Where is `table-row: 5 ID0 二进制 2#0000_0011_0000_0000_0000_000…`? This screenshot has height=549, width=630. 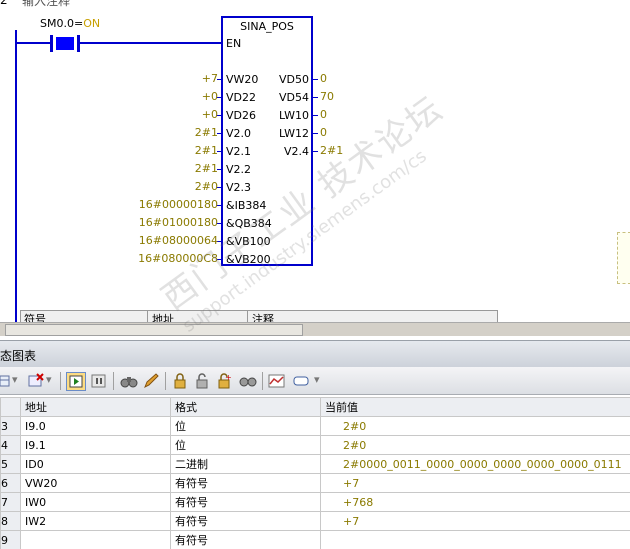 table-row: 5 ID0 二进制 2#0000_0011_0000_0000_0000_000… is located at coordinates (315, 464).